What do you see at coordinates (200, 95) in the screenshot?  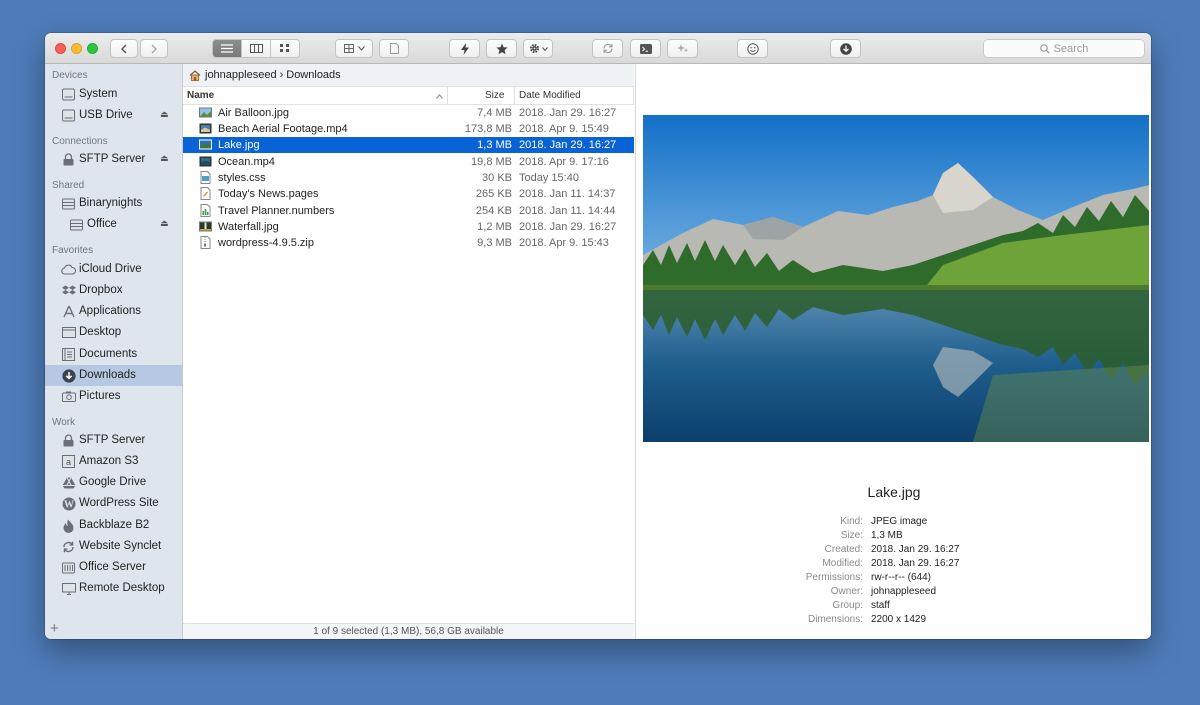 I see `column-header-name: Name` at bounding box center [200, 95].